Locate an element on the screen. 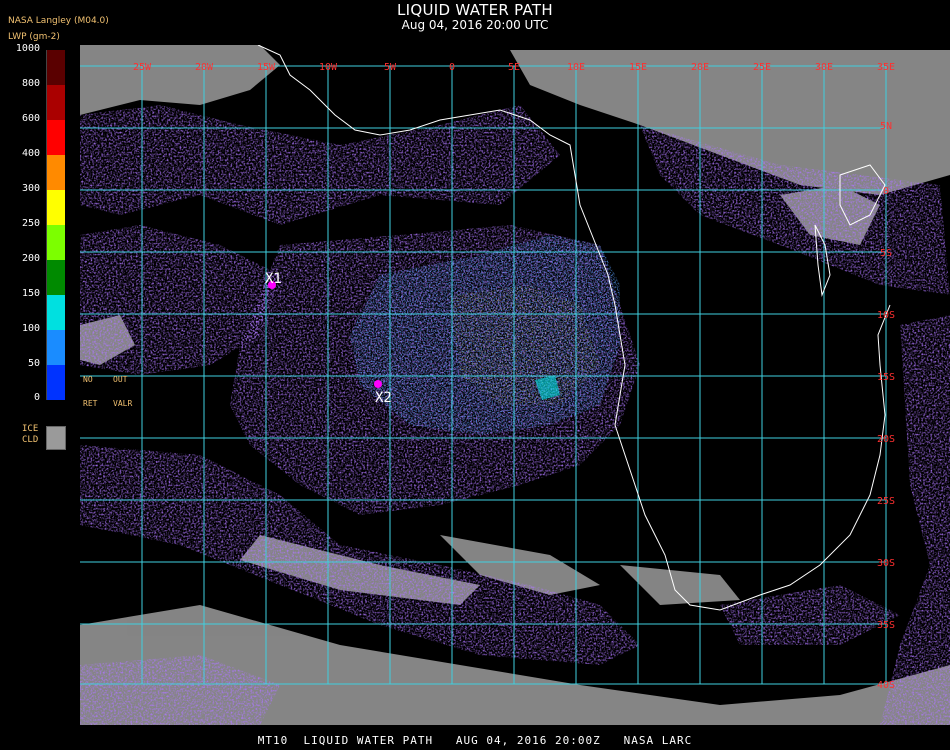 The width and height of the screenshot is (950, 750). ice-cloud-swatch is located at coordinates (56, 438).